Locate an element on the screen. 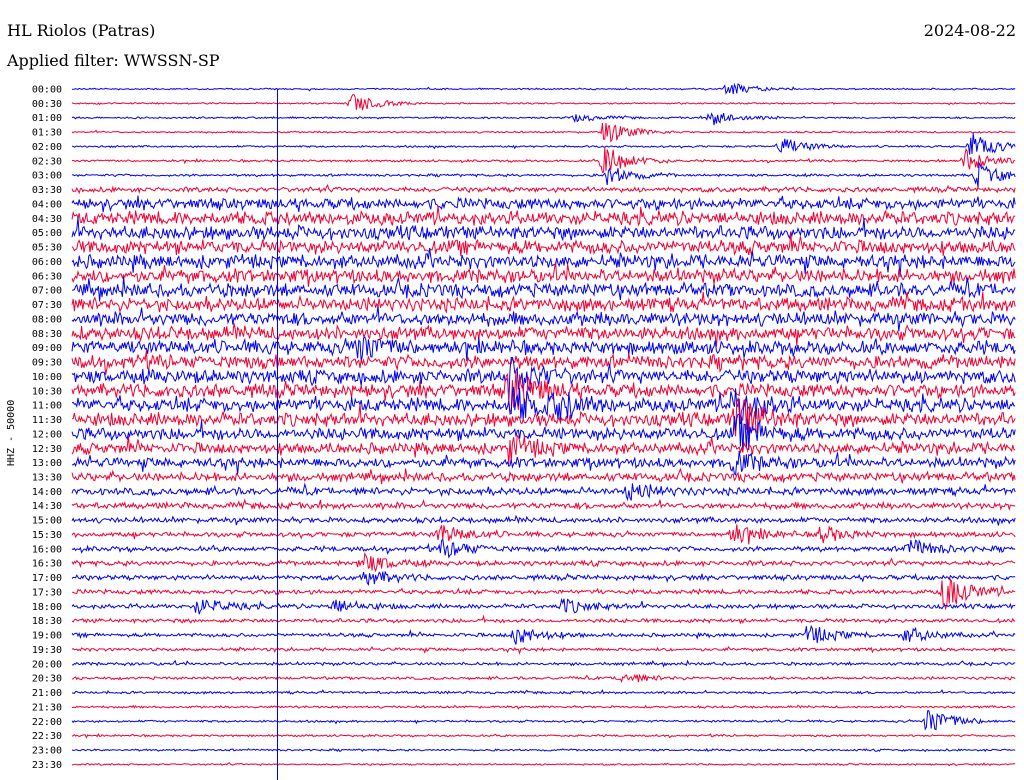 This screenshot has width=1024, height=780. trace-1900 is located at coordinates (543, 634).